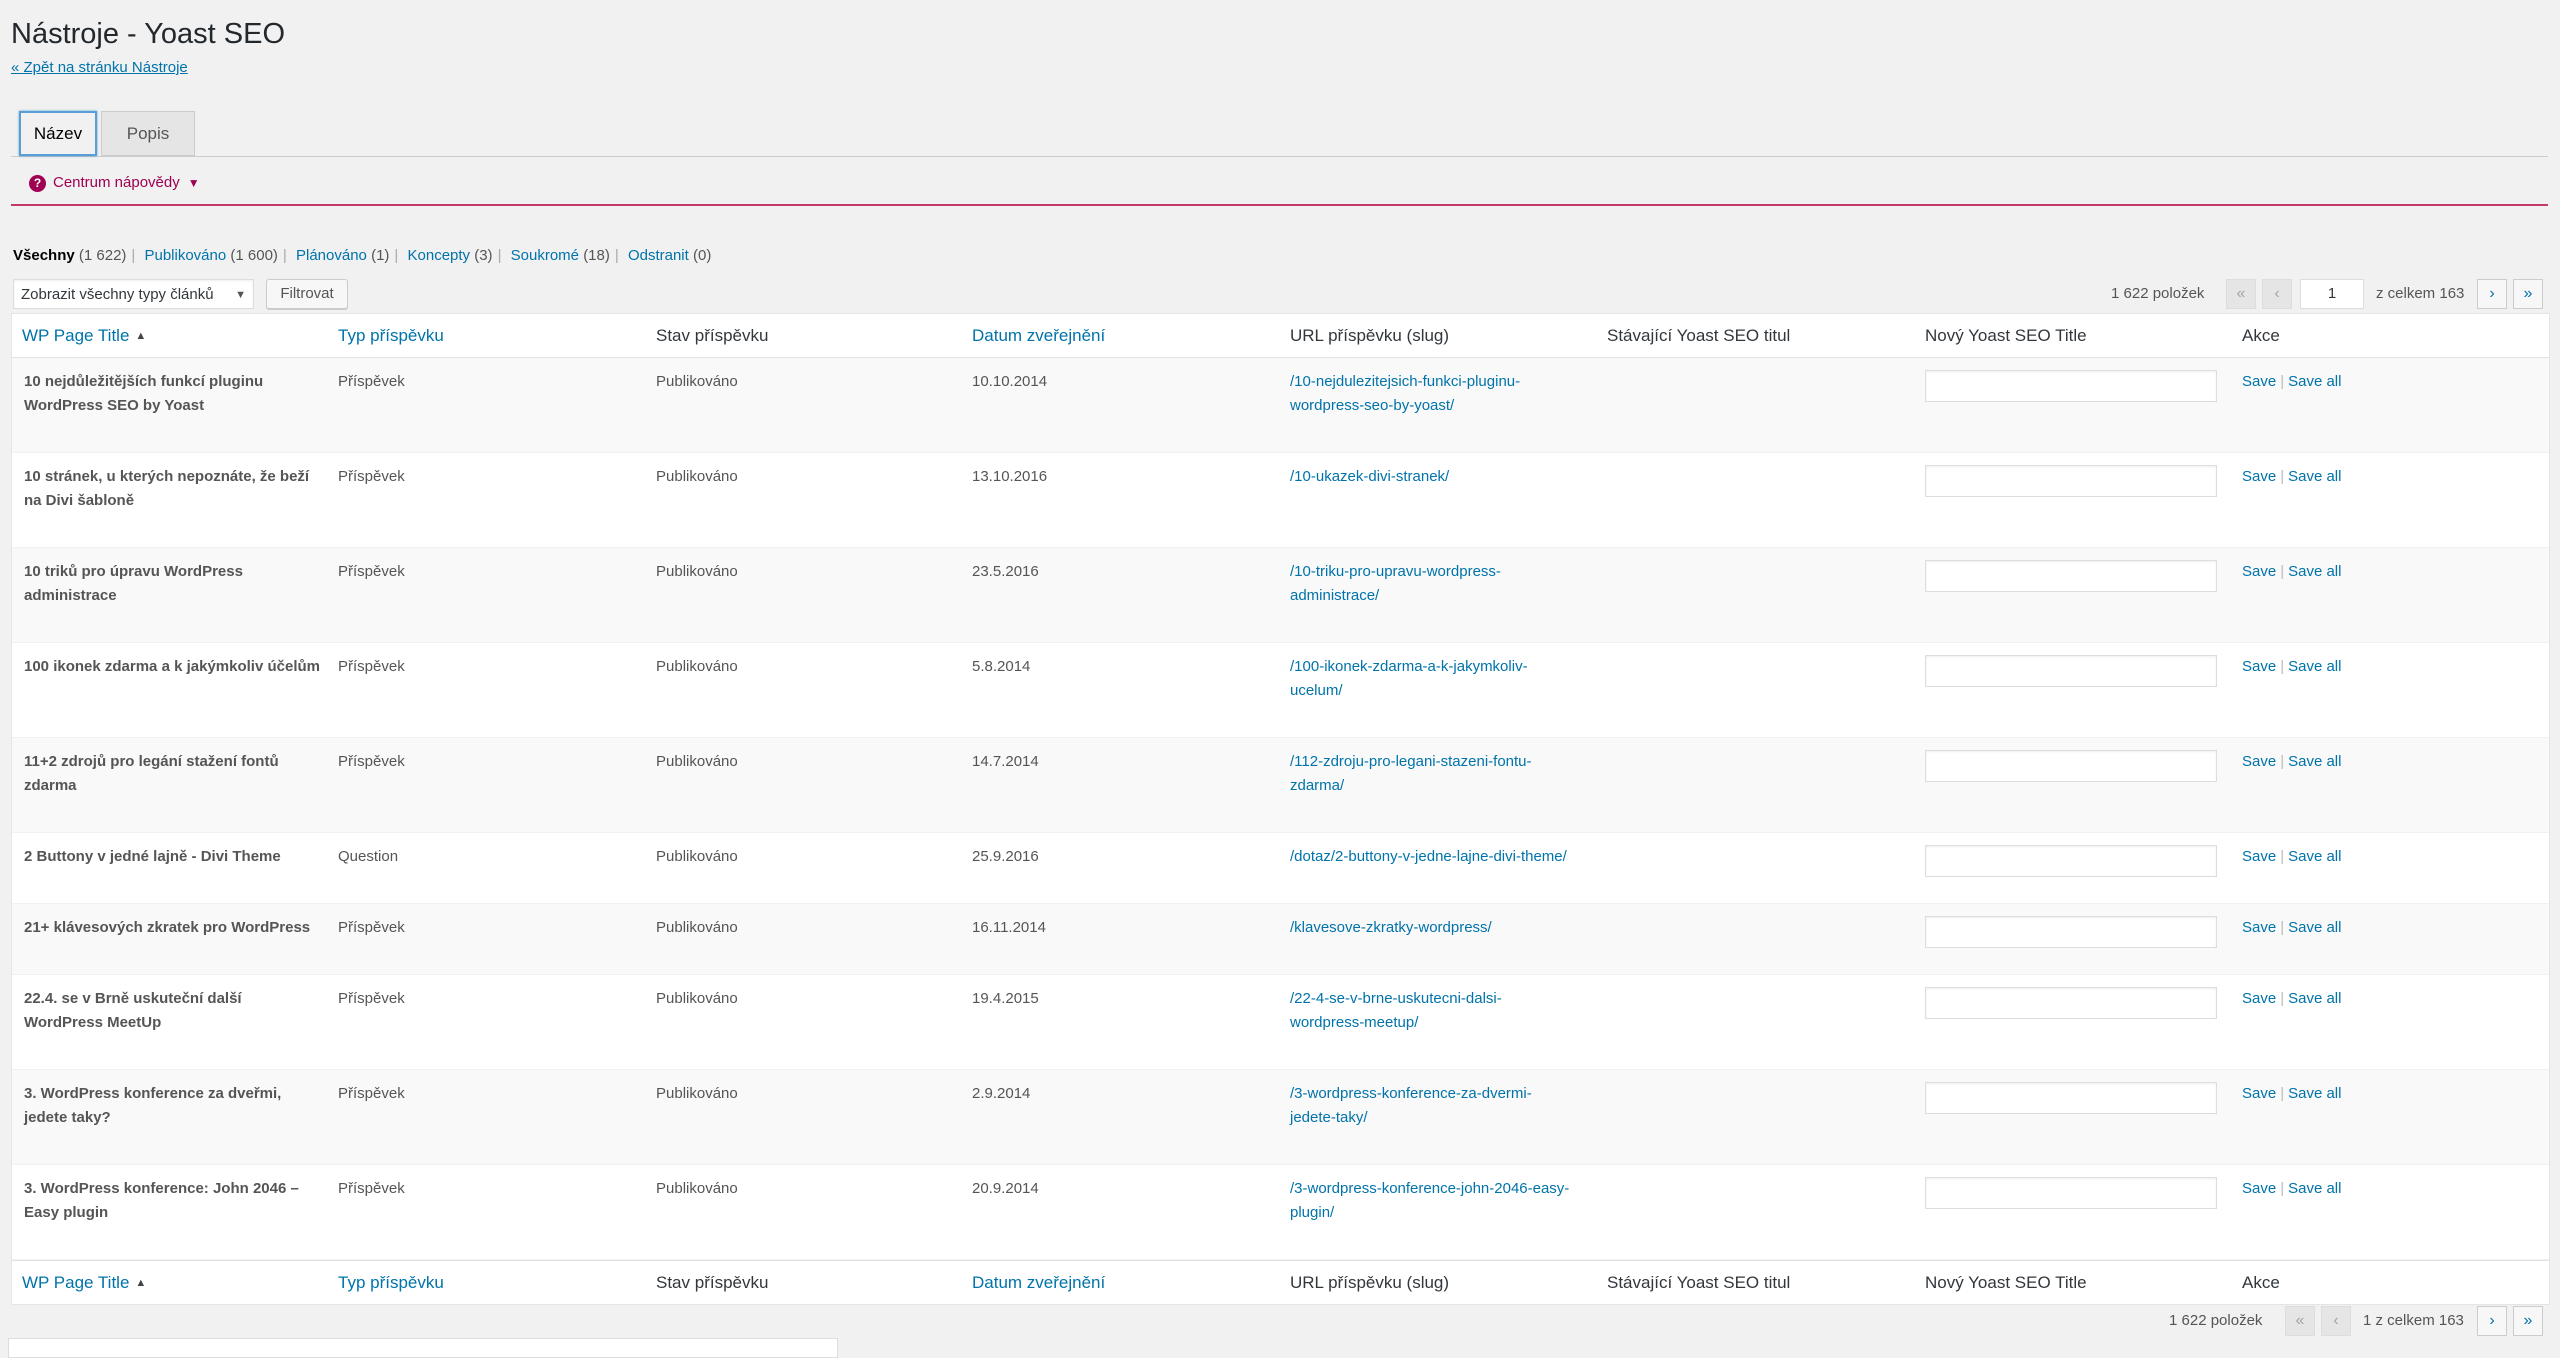 The image size is (2560, 1358). What do you see at coordinates (1432, 928) in the screenshot?
I see `row-post-url: /klavesove-zkratky-wordpress/` at bounding box center [1432, 928].